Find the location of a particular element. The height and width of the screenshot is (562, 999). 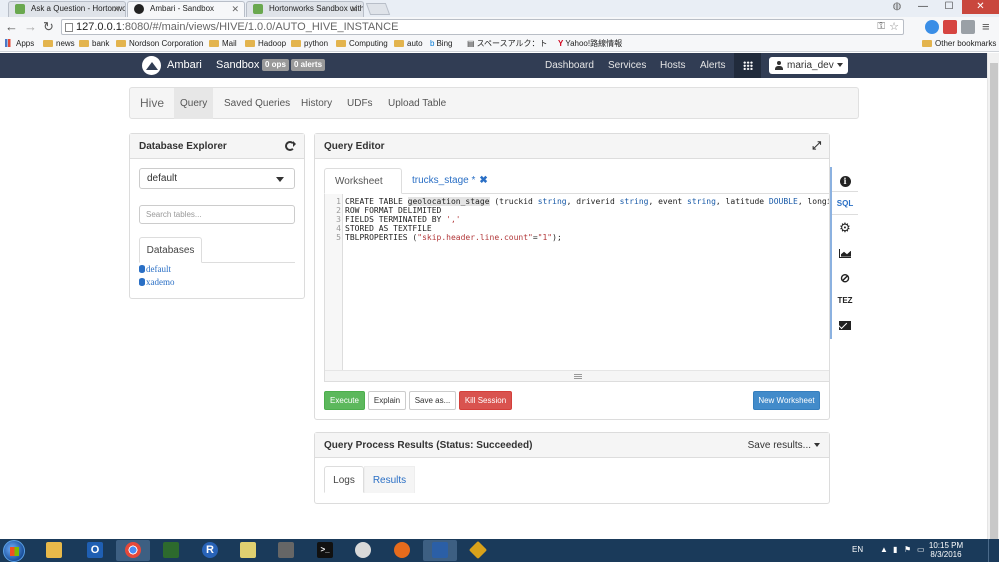

worksheet-tab-trucks-stage: trucks_stage * ✖ is located at coordinates (447, 181).